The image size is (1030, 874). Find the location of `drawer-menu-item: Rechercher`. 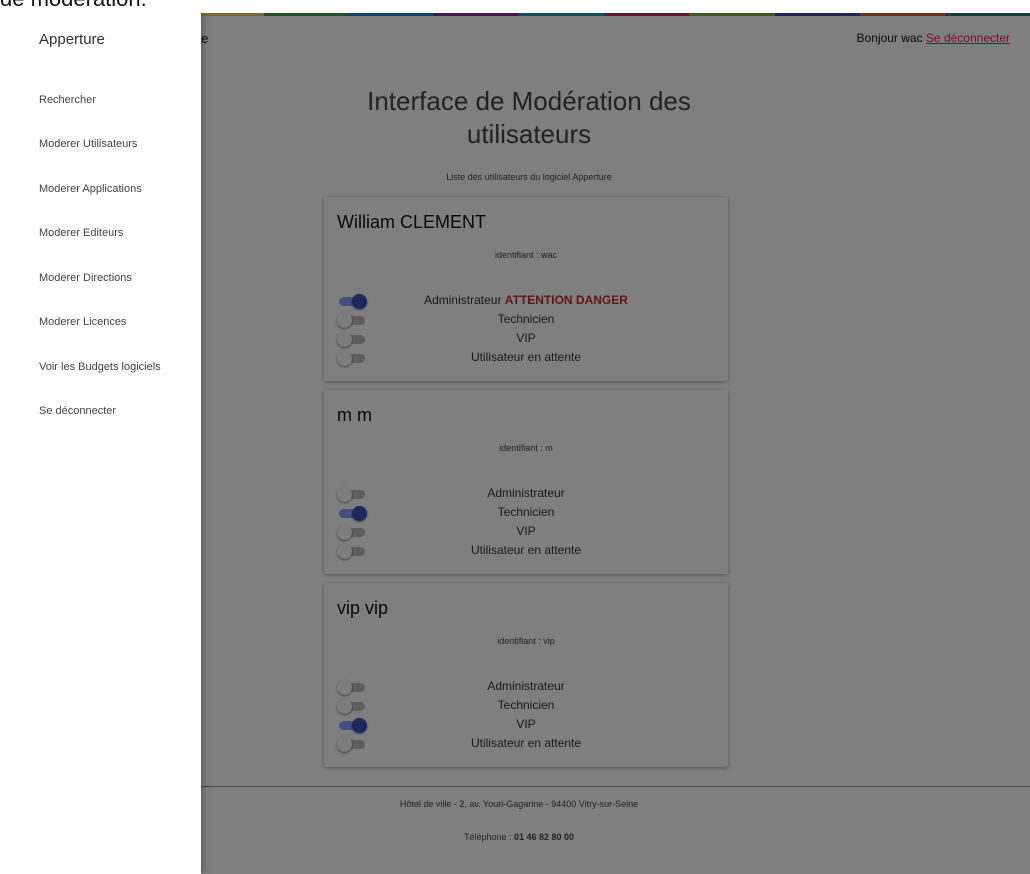

drawer-menu-item: Rechercher is located at coordinates (119, 100).